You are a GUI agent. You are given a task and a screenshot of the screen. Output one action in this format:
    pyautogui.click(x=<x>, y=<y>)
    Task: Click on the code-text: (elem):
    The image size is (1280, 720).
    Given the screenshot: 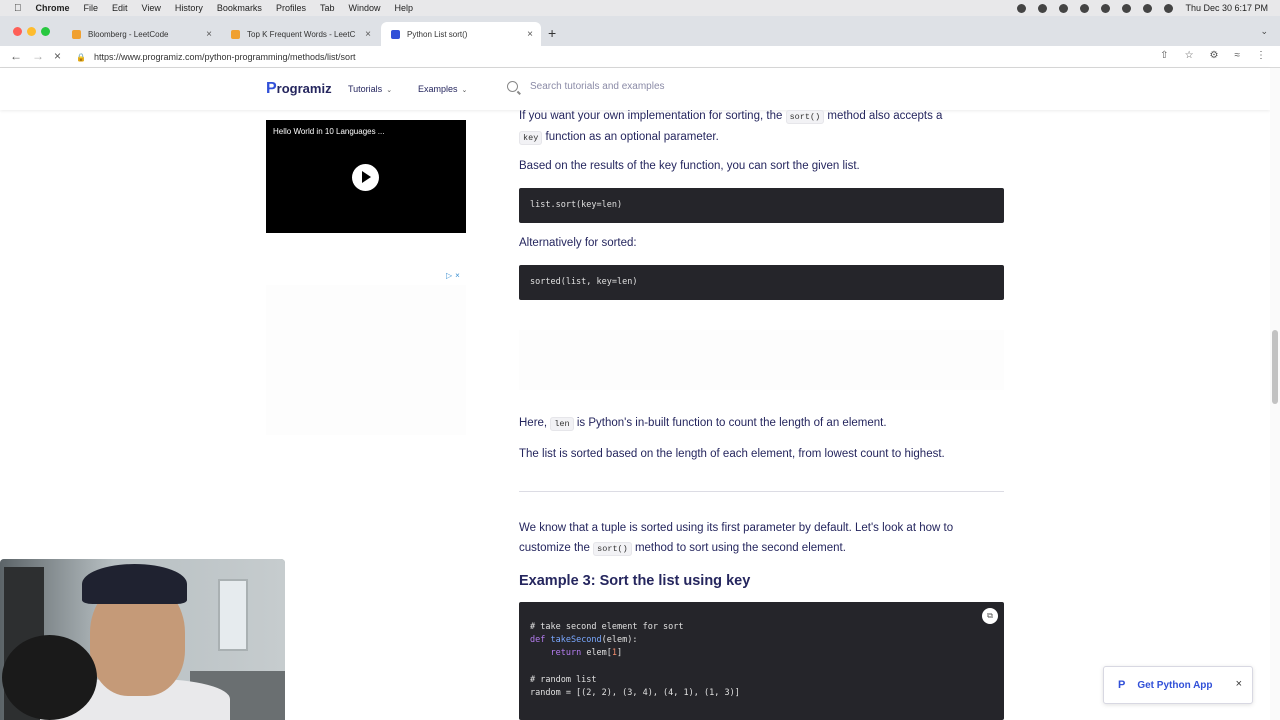 What is the action you would take?
    pyautogui.click(x=619, y=640)
    